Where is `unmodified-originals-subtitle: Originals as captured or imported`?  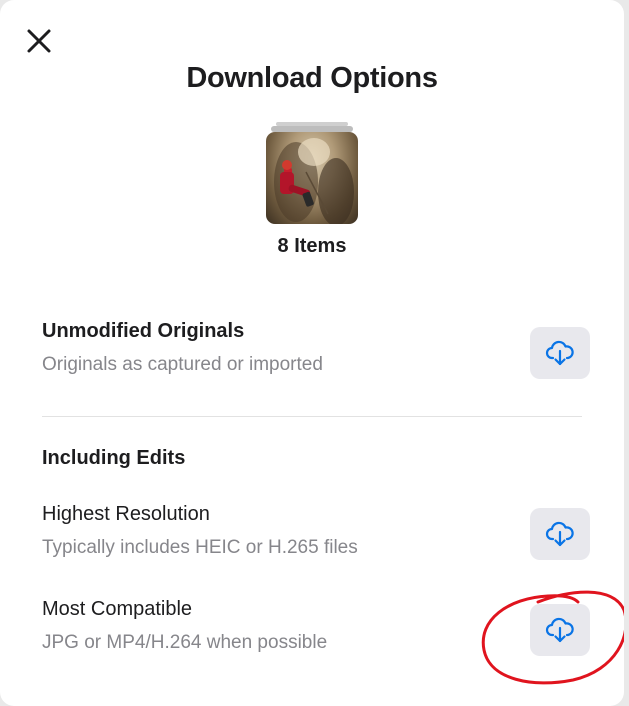 unmodified-originals-subtitle: Originals as captured or imported is located at coordinates (182, 364).